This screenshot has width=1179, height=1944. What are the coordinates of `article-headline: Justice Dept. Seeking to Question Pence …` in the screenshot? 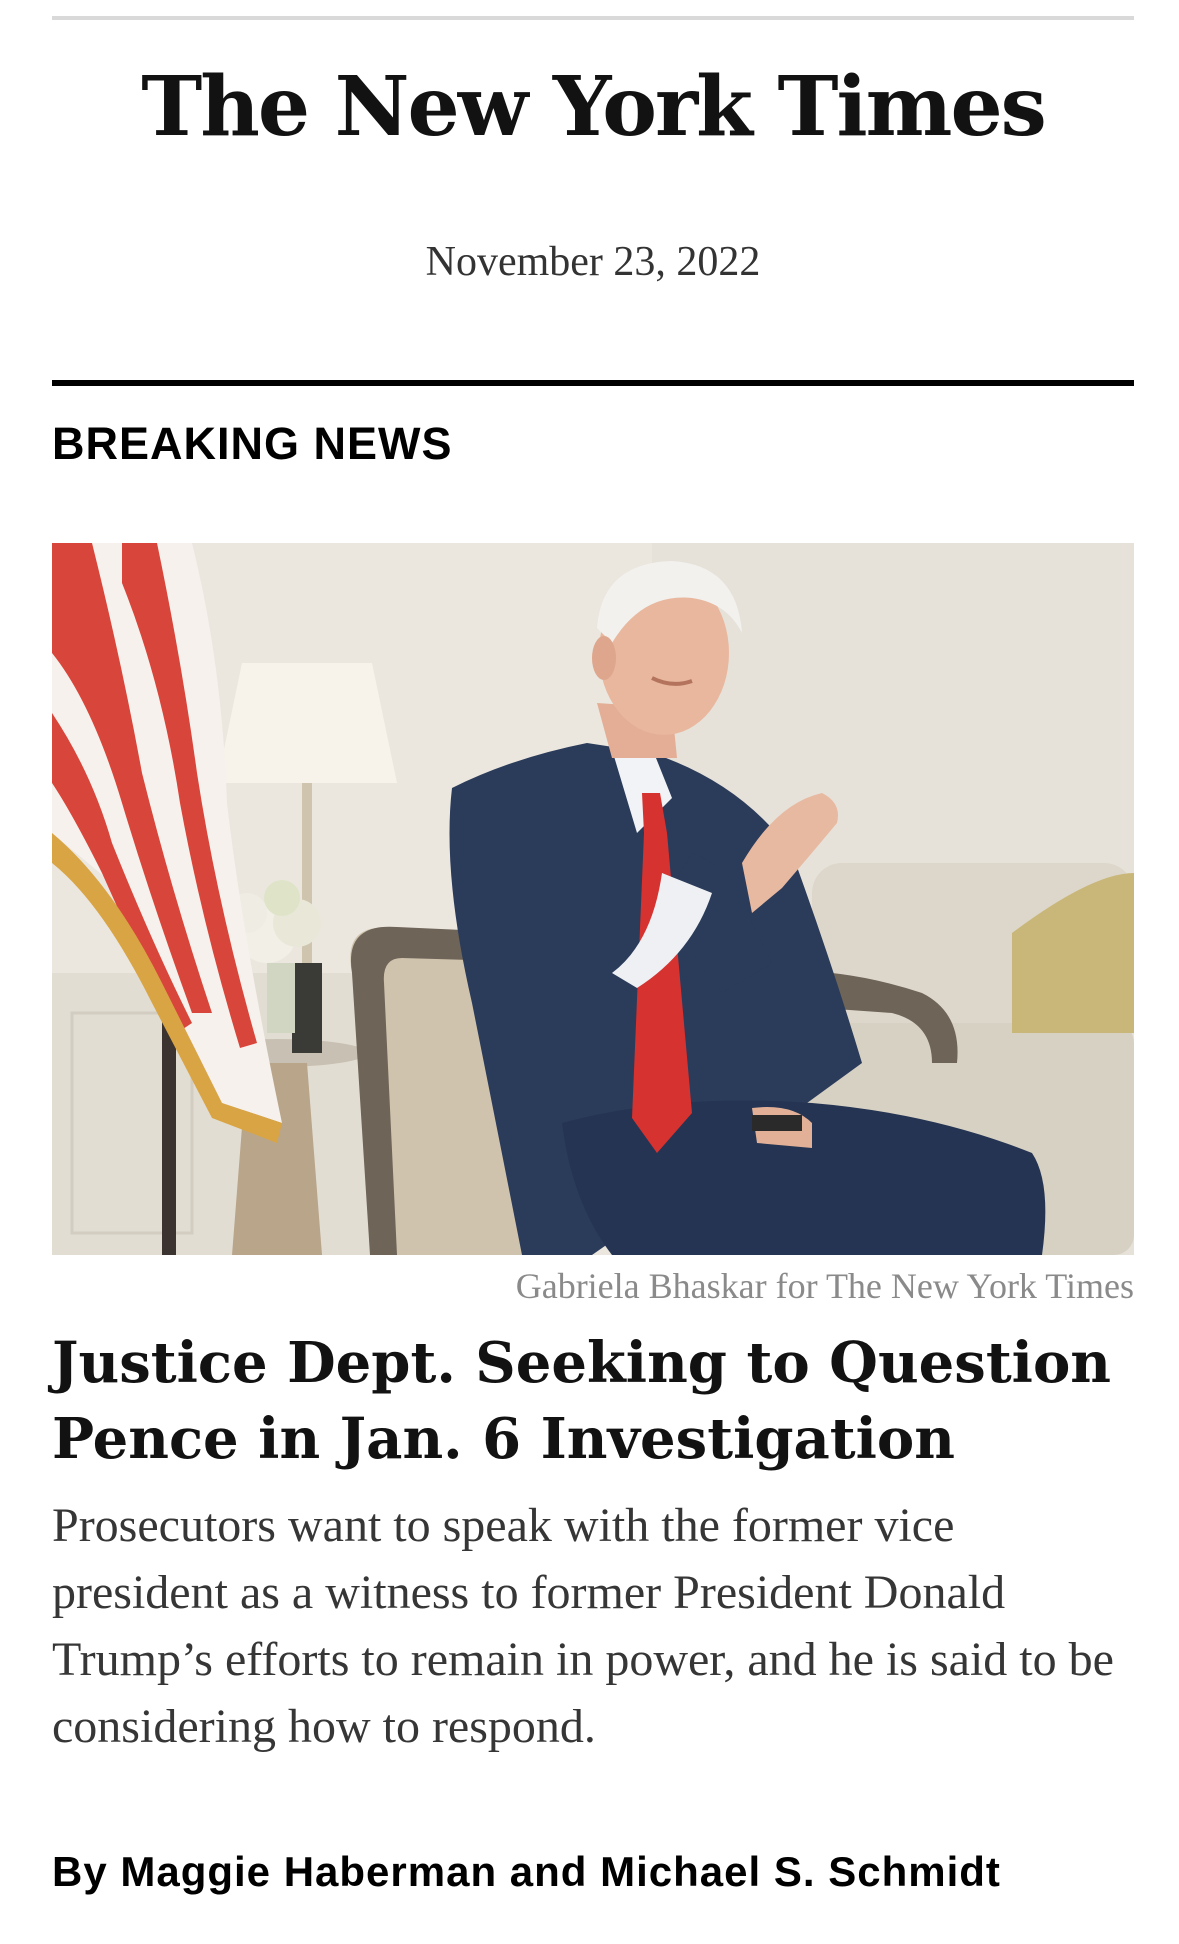 It's located at (593, 1401).